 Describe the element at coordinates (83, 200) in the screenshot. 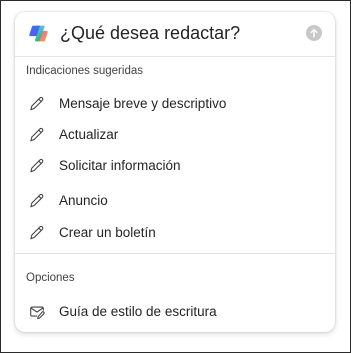

I see `suggestion-label: Anuncio` at that location.